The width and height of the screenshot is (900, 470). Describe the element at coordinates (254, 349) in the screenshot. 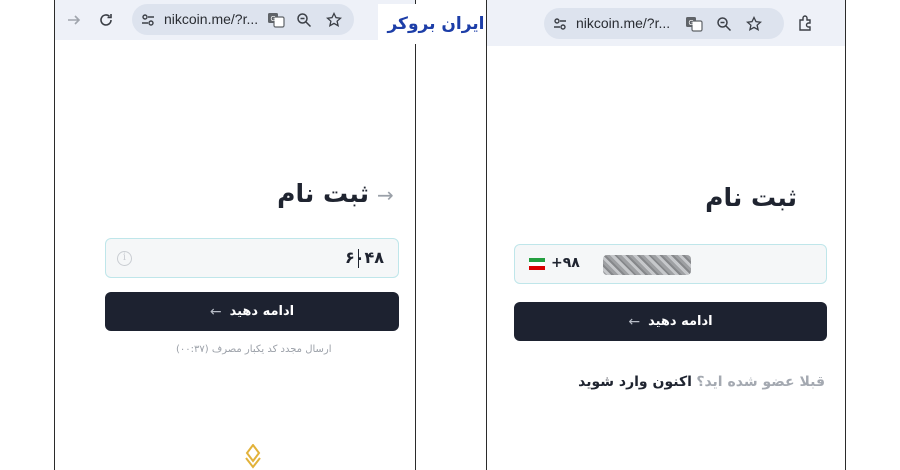

I see `resend-code-link: ارسال مجدد کد یکبار مصرف (۰۰:۳۷)` at that location.